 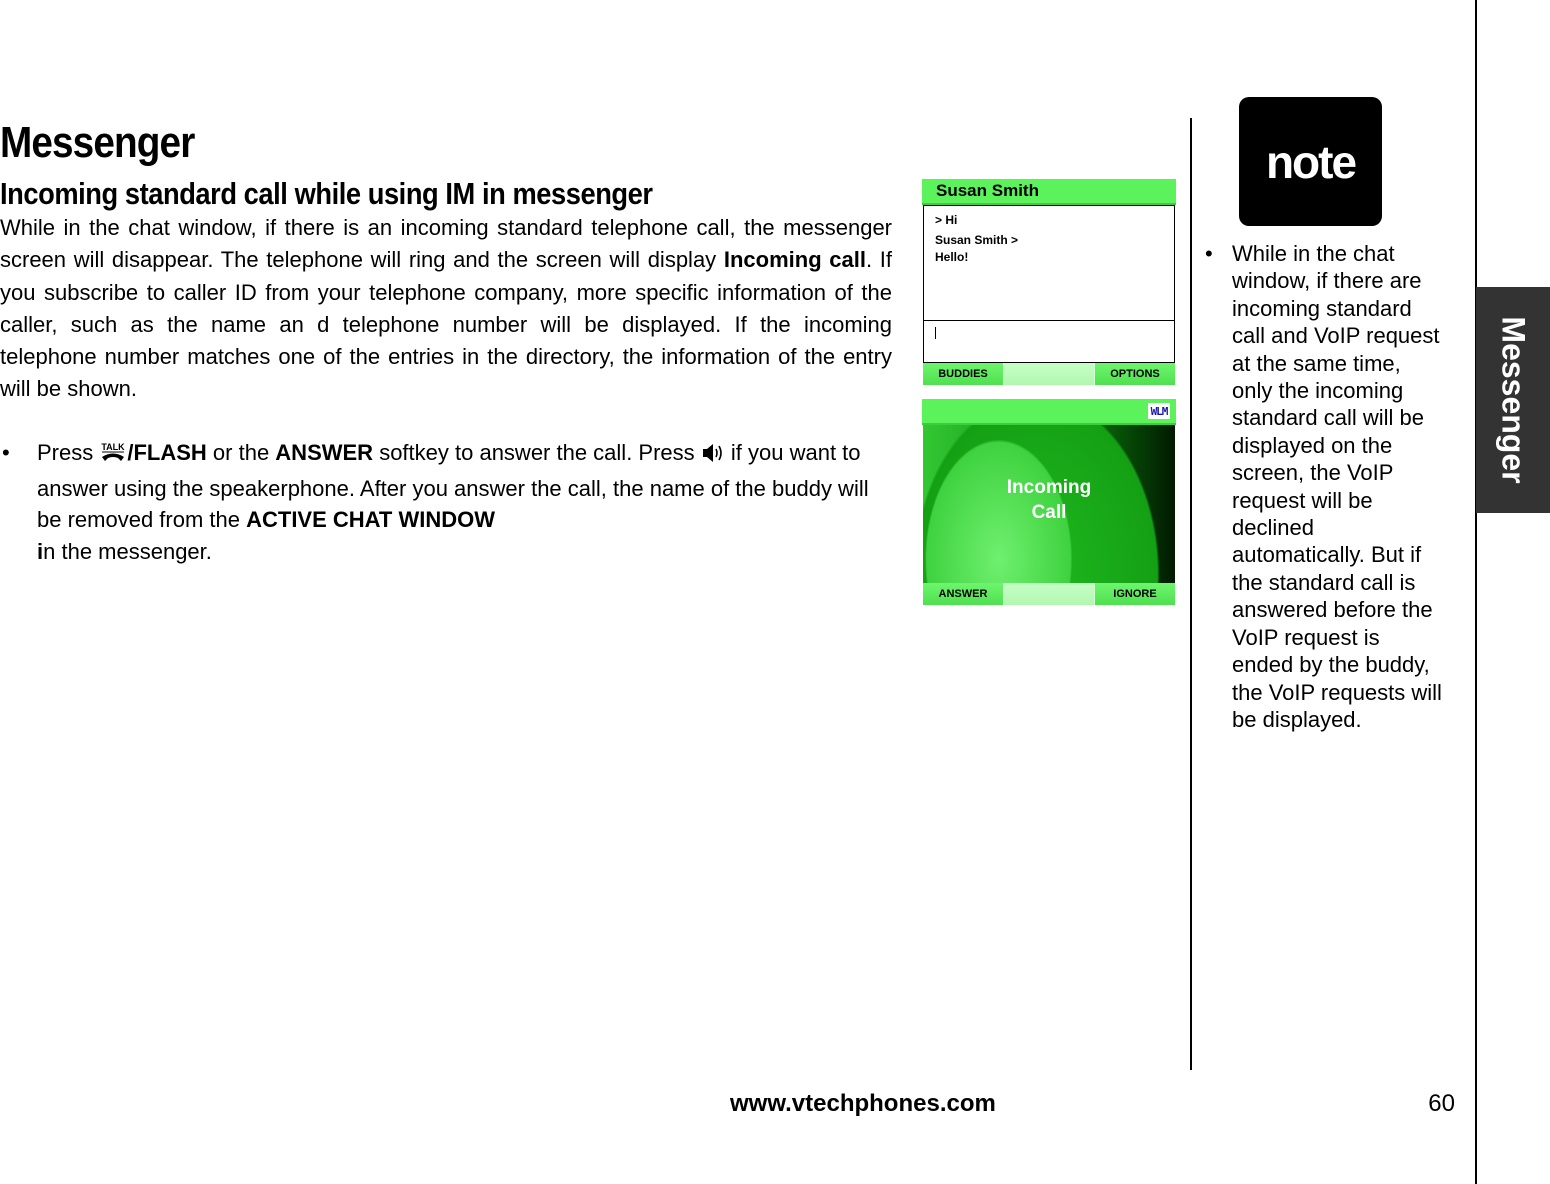 I want to click on incoming-call-line1: Incoming, so click(x=1049, y=487).